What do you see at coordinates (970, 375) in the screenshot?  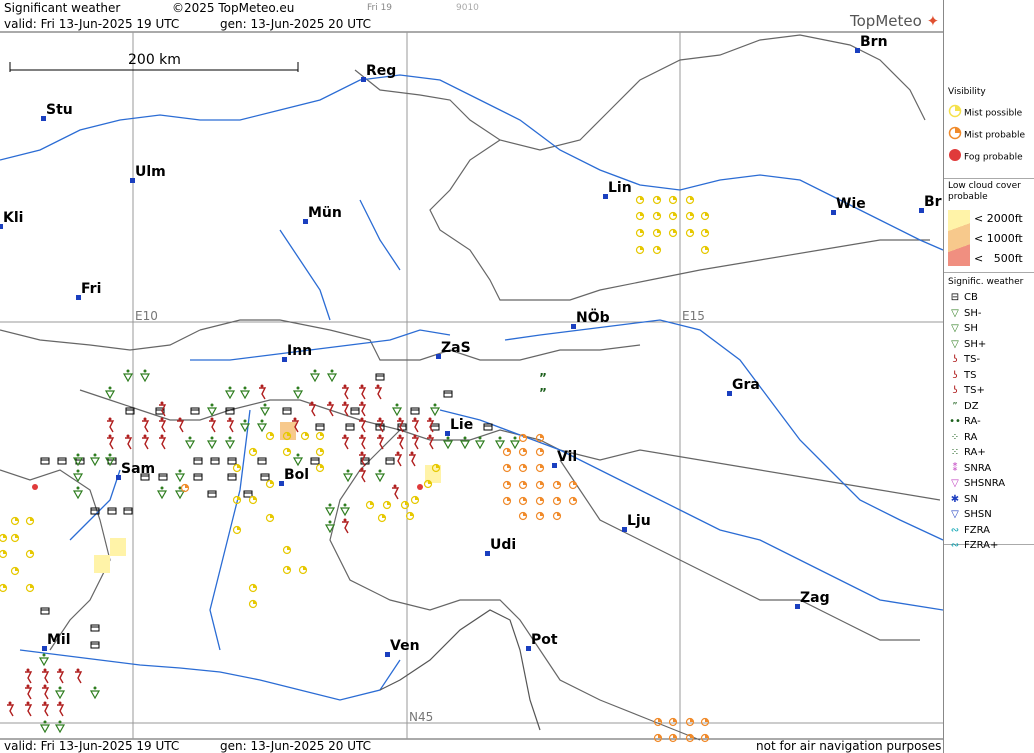 I see `legend-weather-label: TS` at bounding box center [970, 375].